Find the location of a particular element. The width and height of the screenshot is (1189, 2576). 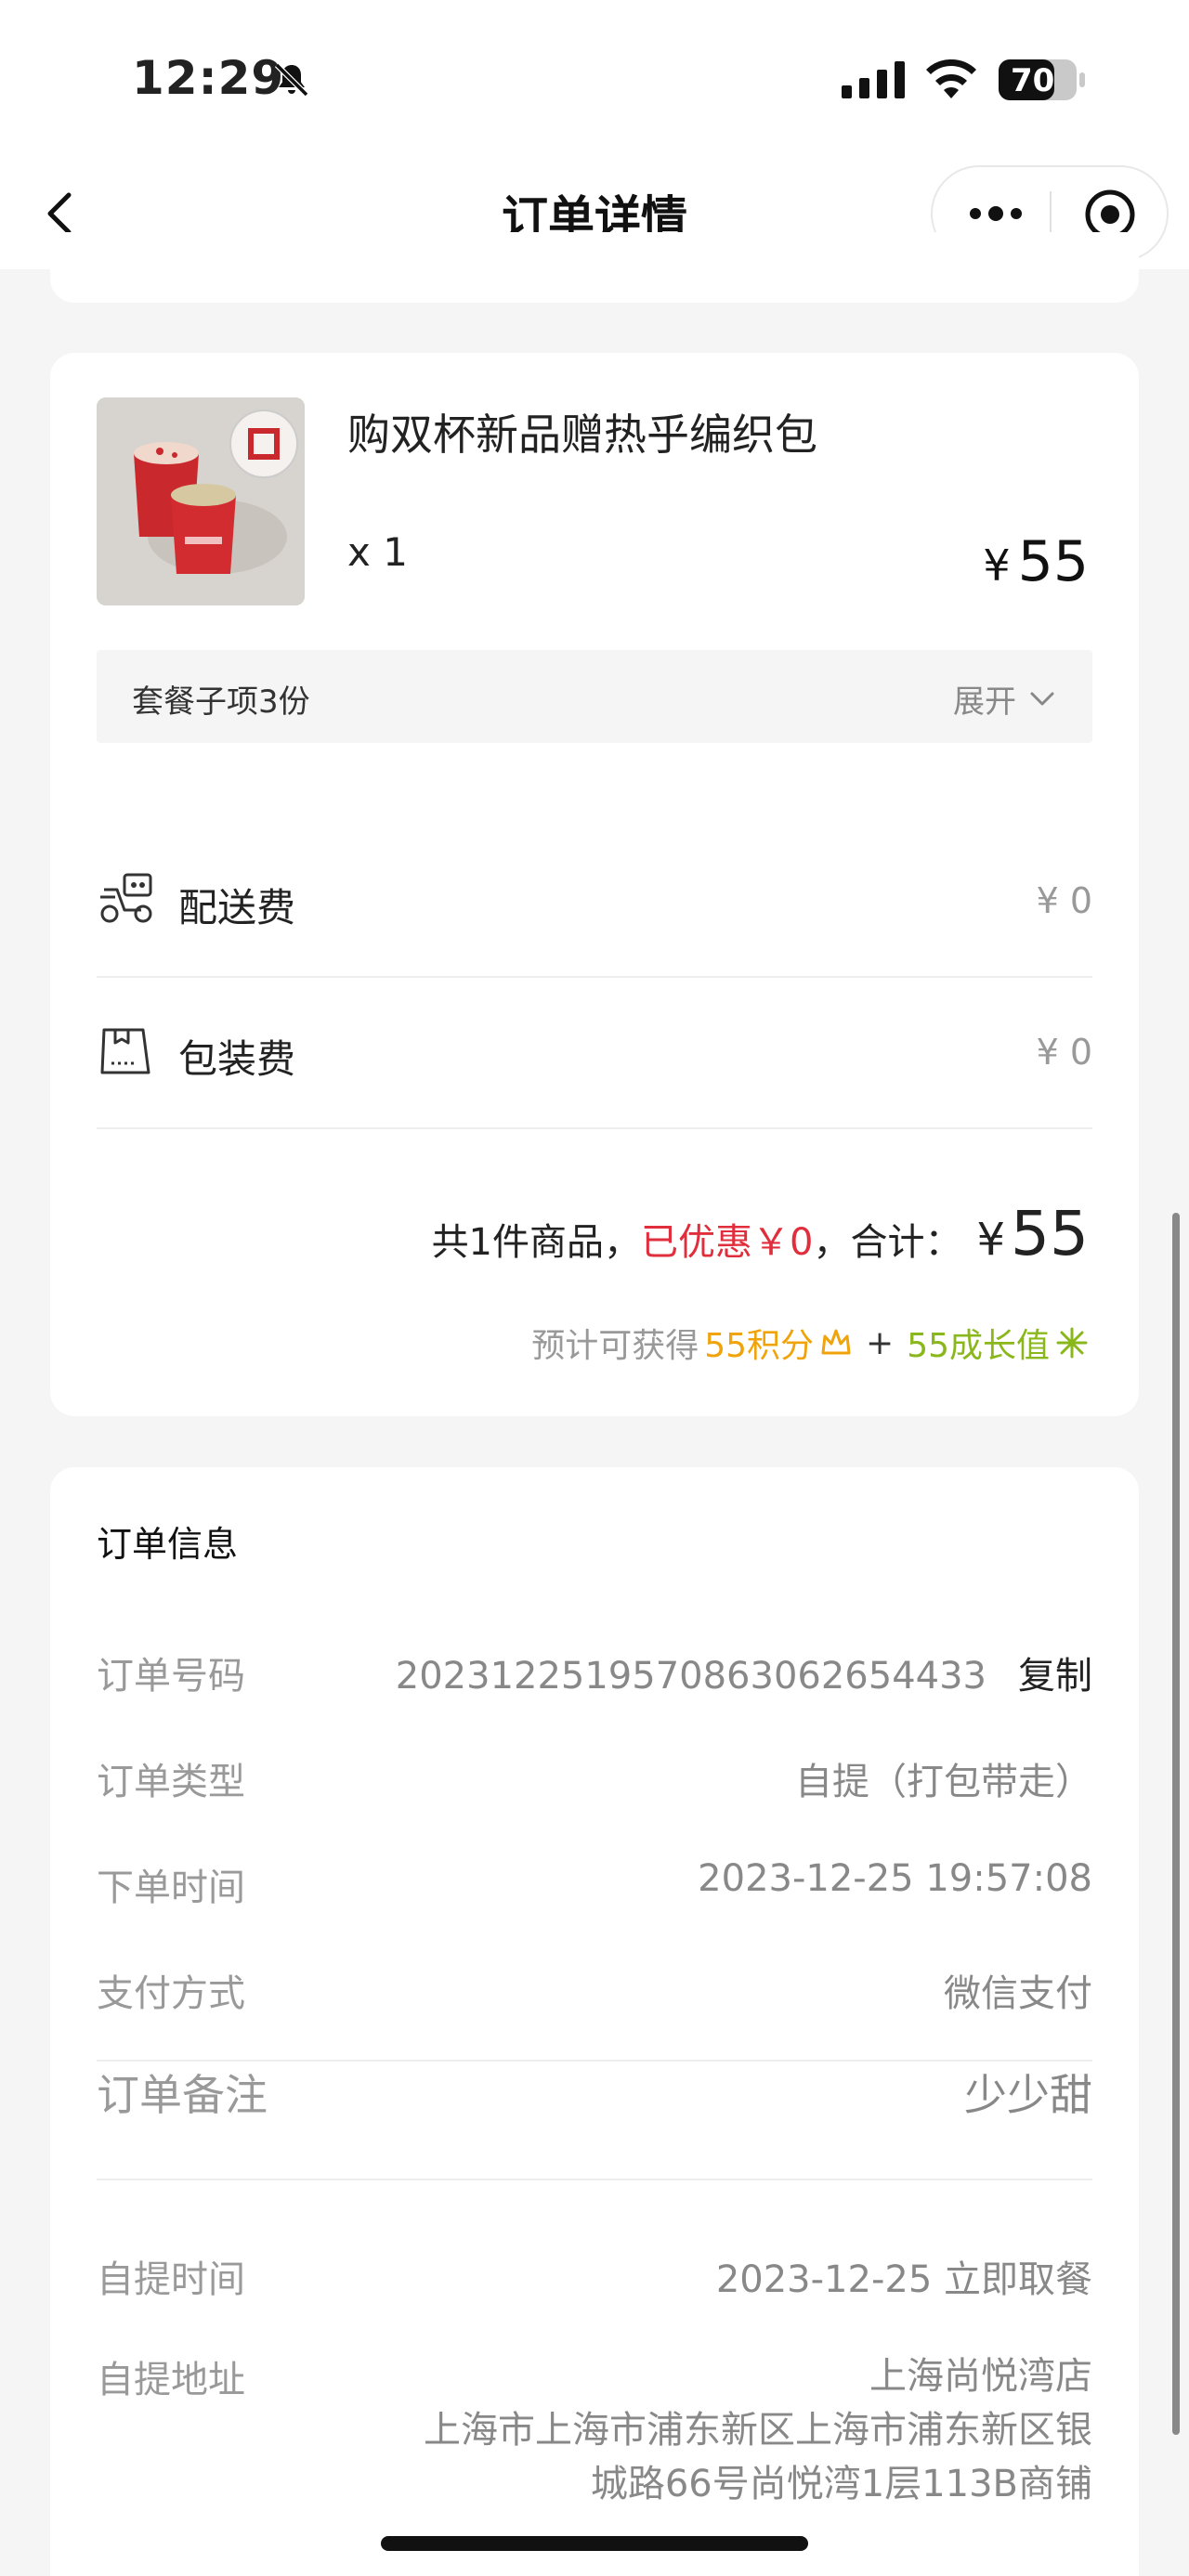

pickup-time-value: 2023-12-25 立即取餐 is located at coordinates (904, 2279).